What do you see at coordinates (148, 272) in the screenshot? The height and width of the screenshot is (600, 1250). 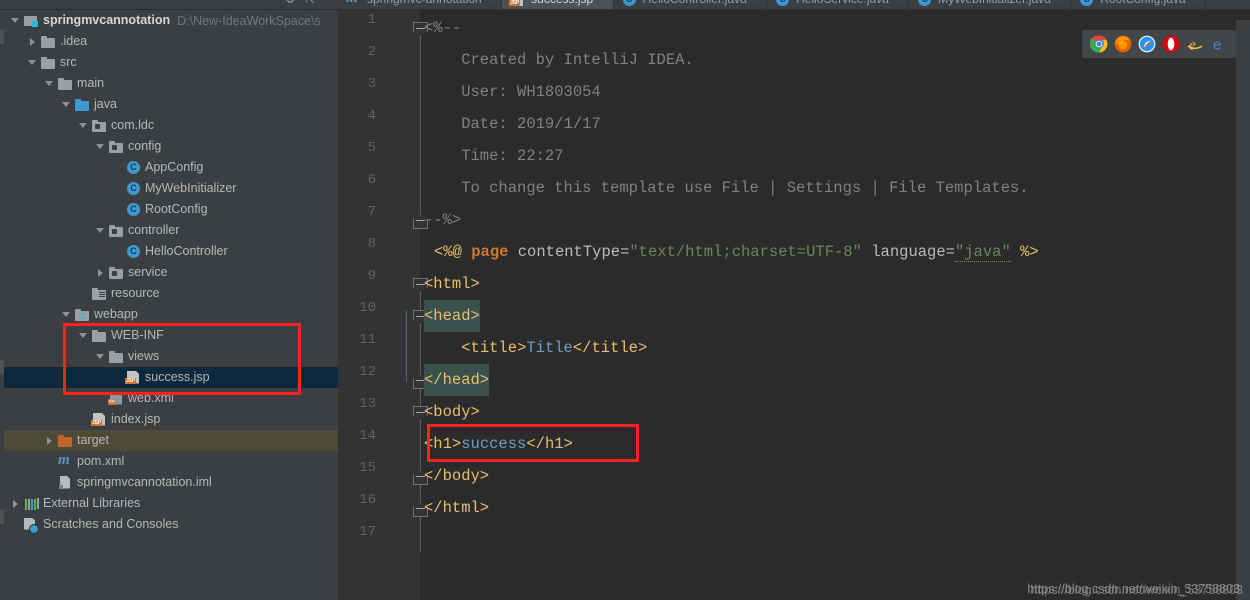 I see `tree-row-label: service` at bounding box center [148, 272].